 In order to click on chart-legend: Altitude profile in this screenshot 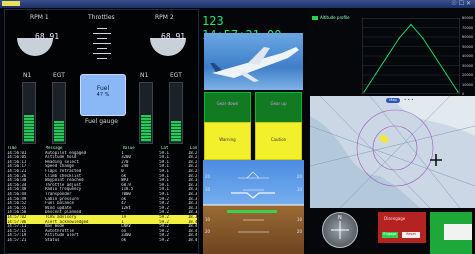, I will do `click(335, 17)`.